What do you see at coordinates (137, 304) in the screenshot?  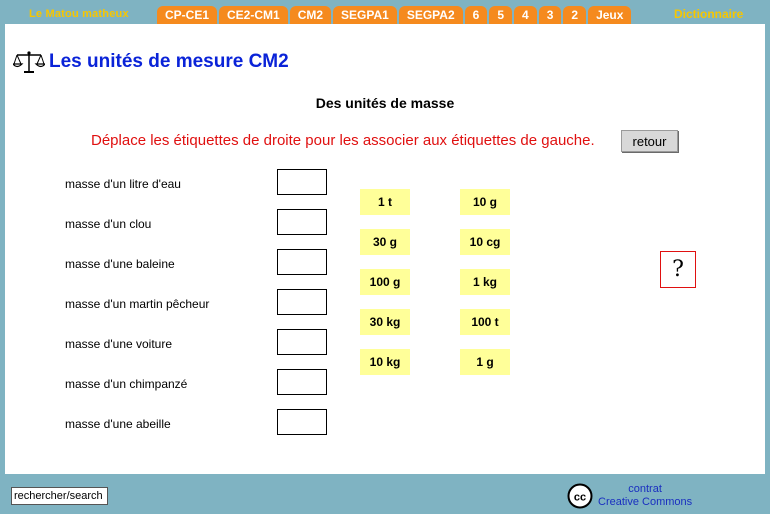 I see `label-martin-pecheur: masse d'un martin pêcheur` at bounding box center [137, 304].